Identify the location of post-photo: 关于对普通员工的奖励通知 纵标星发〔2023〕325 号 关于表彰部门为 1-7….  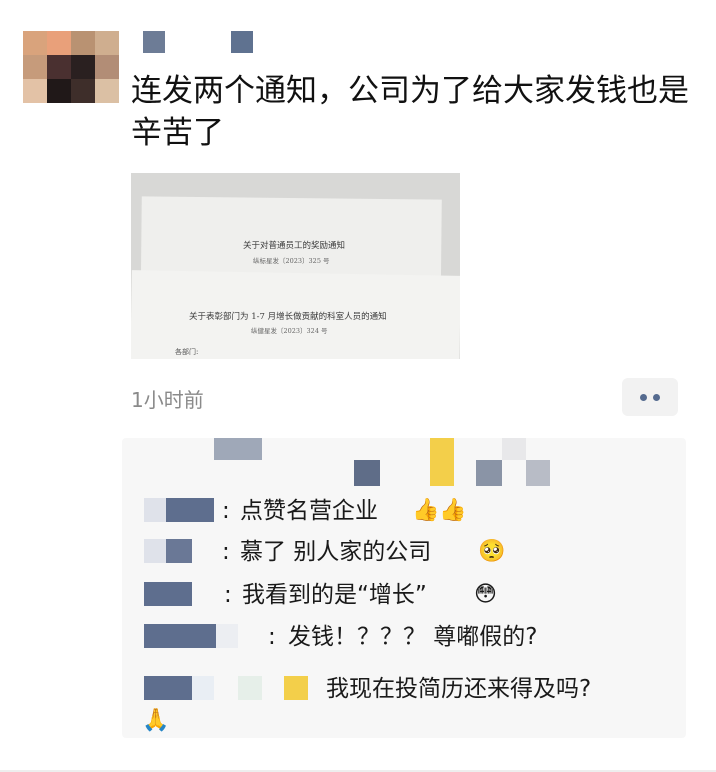
(295, 266).